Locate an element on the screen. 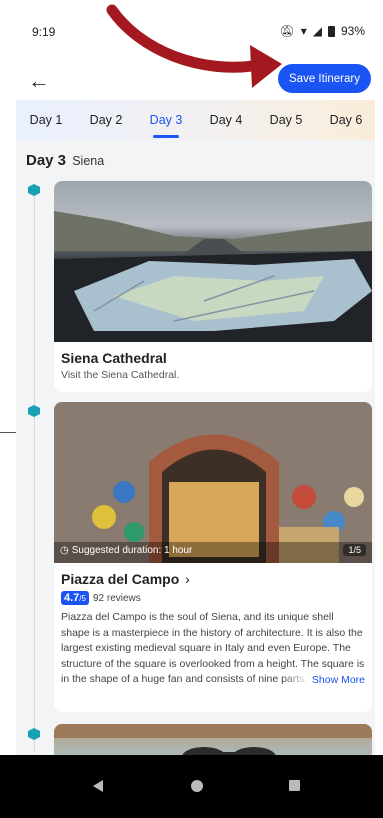 The height and width of the screenshot is (818, 383). card-photo is located at coordinates (213, 739).